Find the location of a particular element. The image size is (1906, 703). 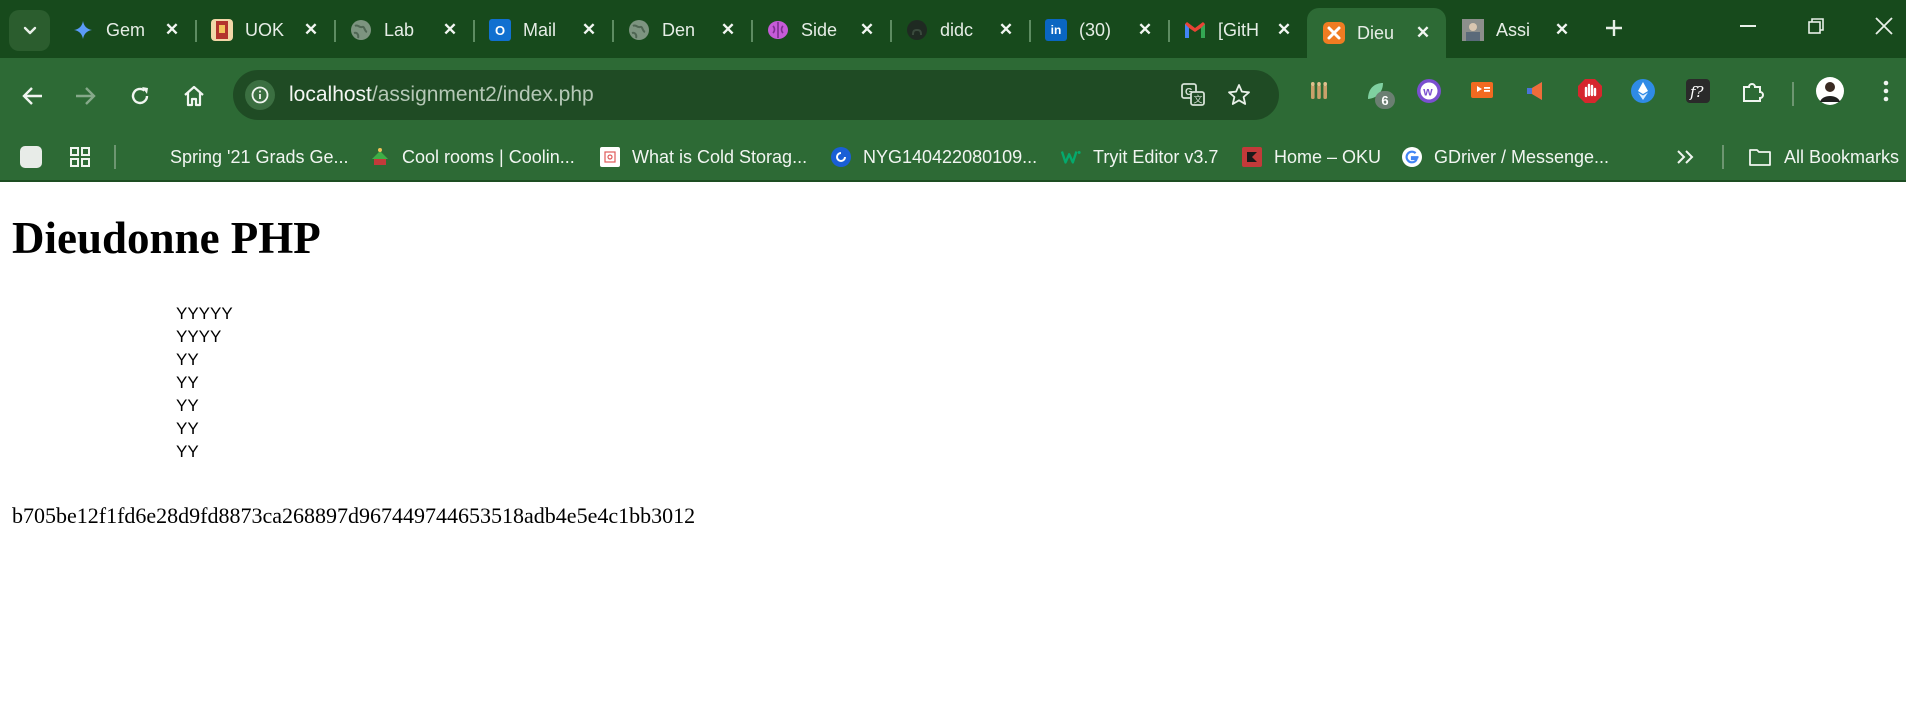

bookmark-star-icon is located at coordinates (1239, 95).